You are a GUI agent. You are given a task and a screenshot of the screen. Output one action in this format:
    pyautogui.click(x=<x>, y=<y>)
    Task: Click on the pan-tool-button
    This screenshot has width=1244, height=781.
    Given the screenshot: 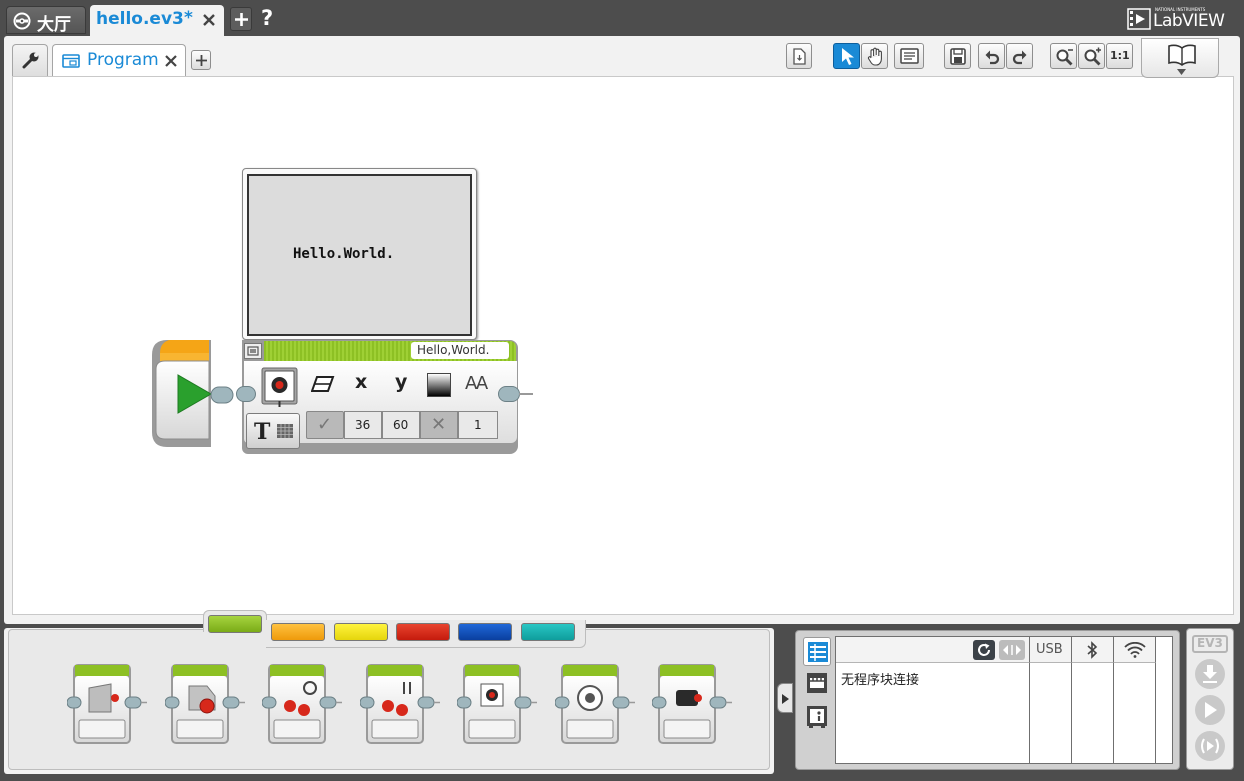 What is the action you would take?
    pyautogui.click(x=874, y=56)
    